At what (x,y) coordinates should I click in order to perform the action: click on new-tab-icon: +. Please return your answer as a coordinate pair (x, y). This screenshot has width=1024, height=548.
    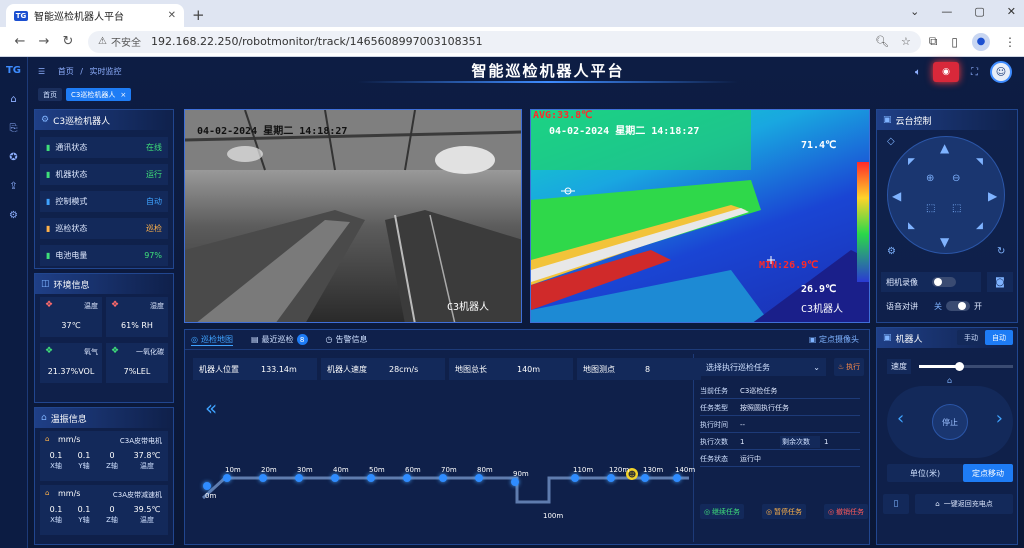
    Looking at the image, I should click on (198, 15).